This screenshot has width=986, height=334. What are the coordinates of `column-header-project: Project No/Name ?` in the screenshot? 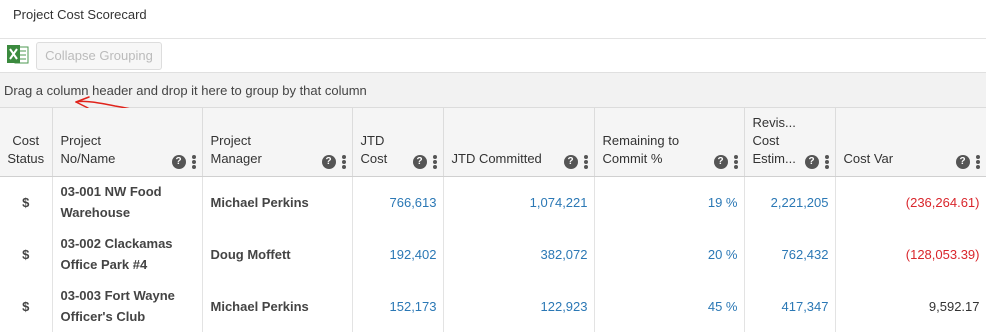 It's located at (127, 142).